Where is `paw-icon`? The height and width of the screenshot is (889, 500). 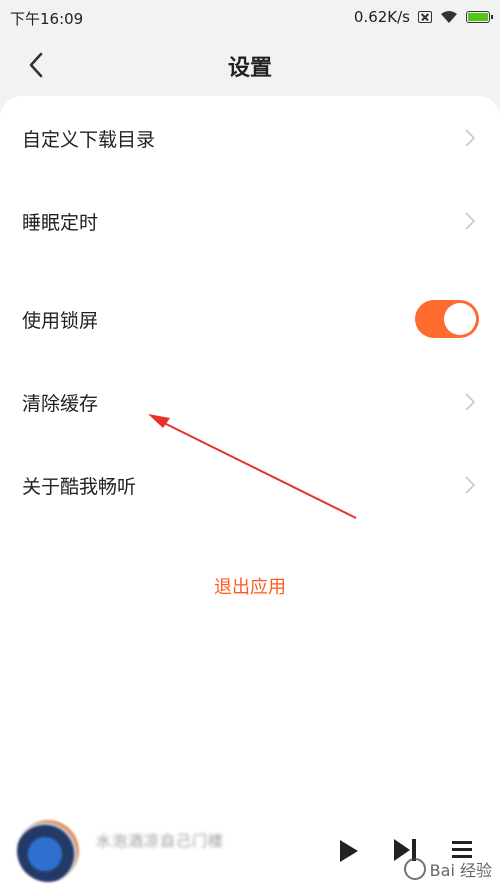
paw-icon is located at coordinates (414, 869).